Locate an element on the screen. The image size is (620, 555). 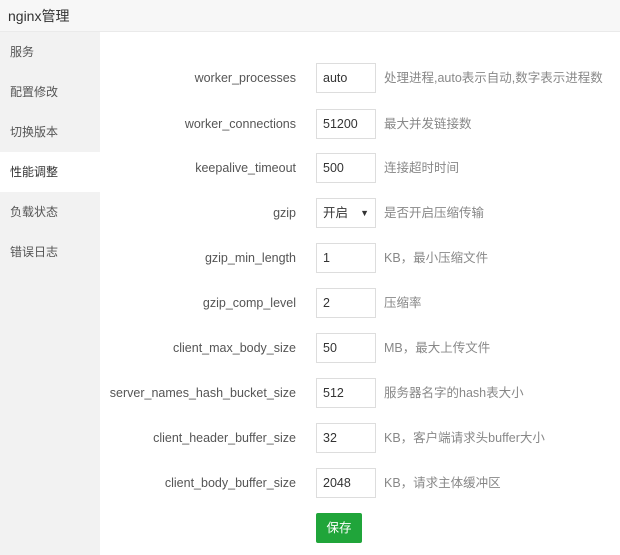
field-label: worker_connections is located at coordinates (240, 124).